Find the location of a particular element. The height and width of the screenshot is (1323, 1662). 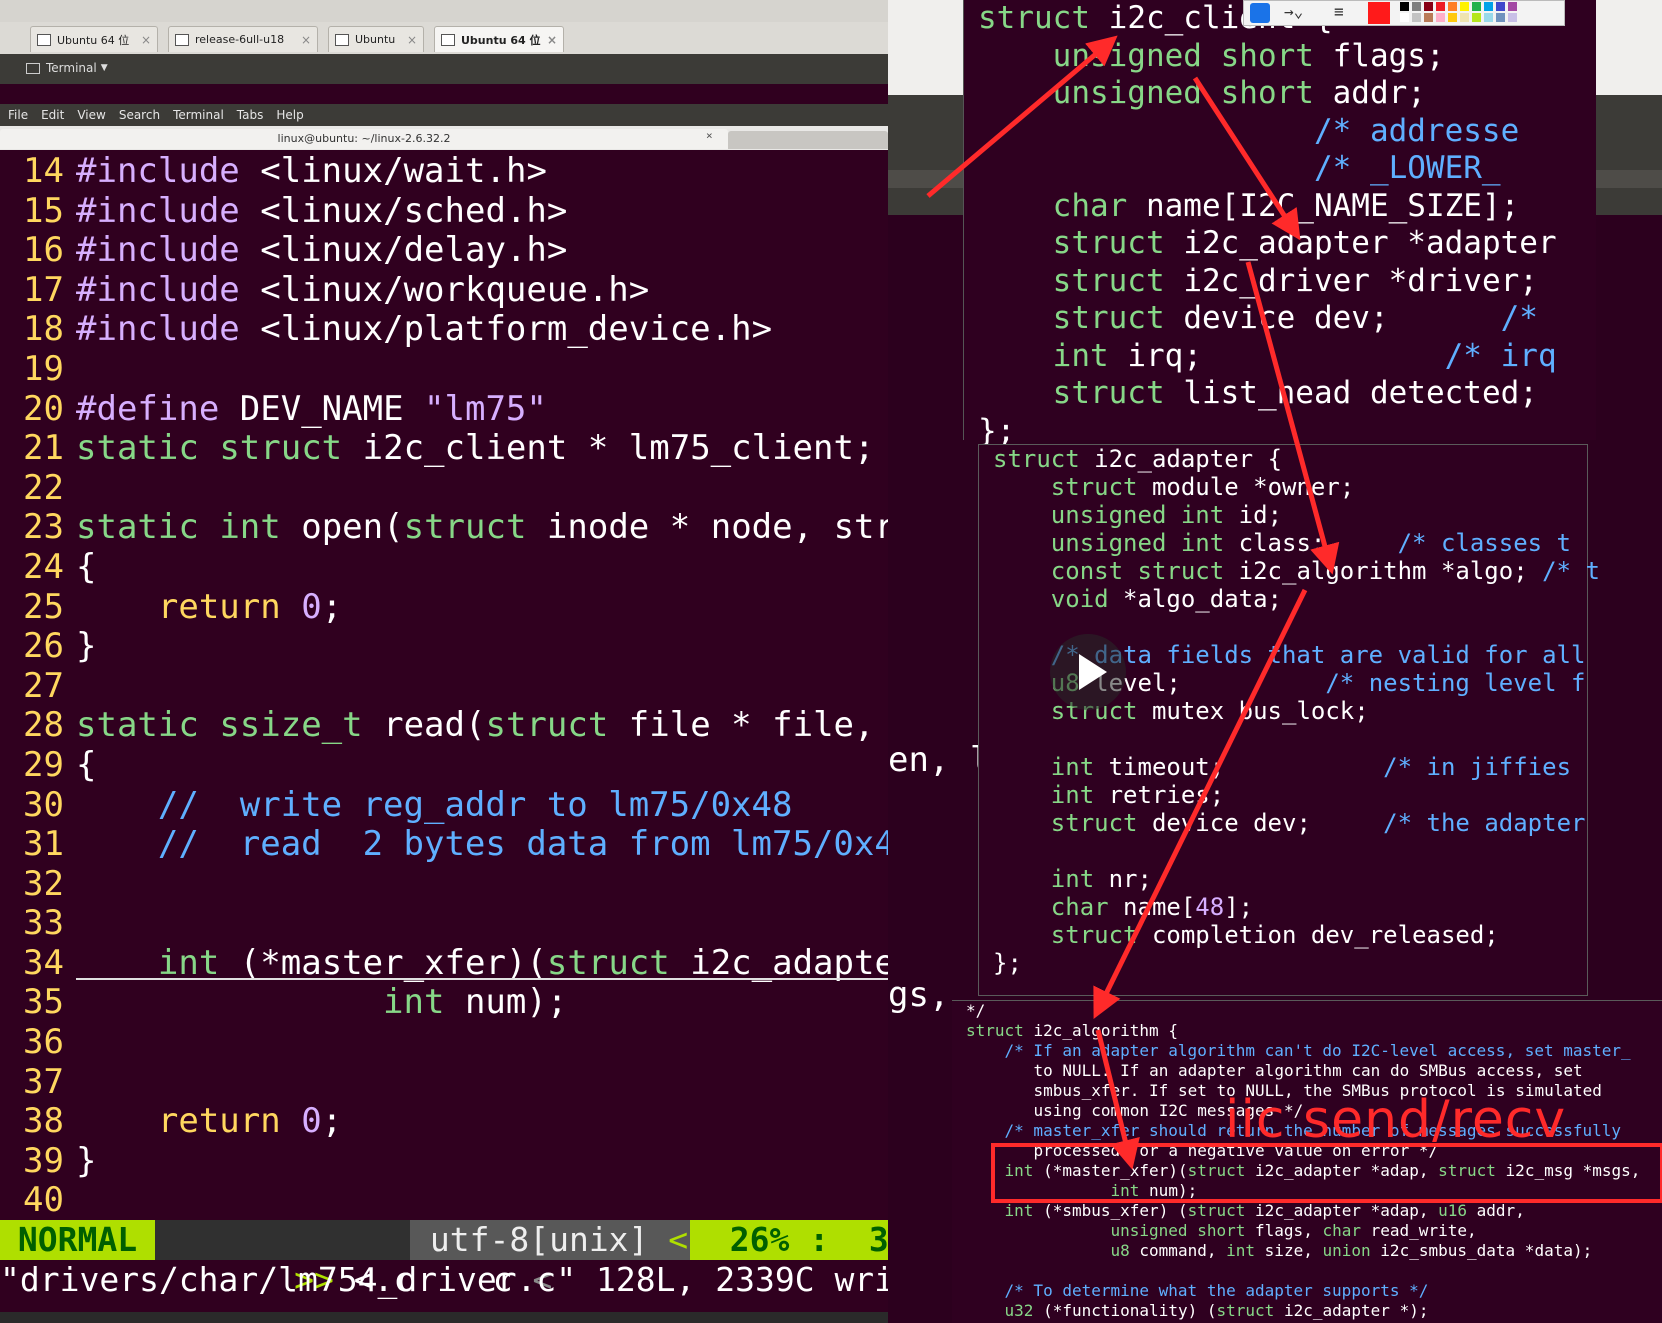

code-line: 16 #include <linux/delay.h> is located at coordinates (444, 250).